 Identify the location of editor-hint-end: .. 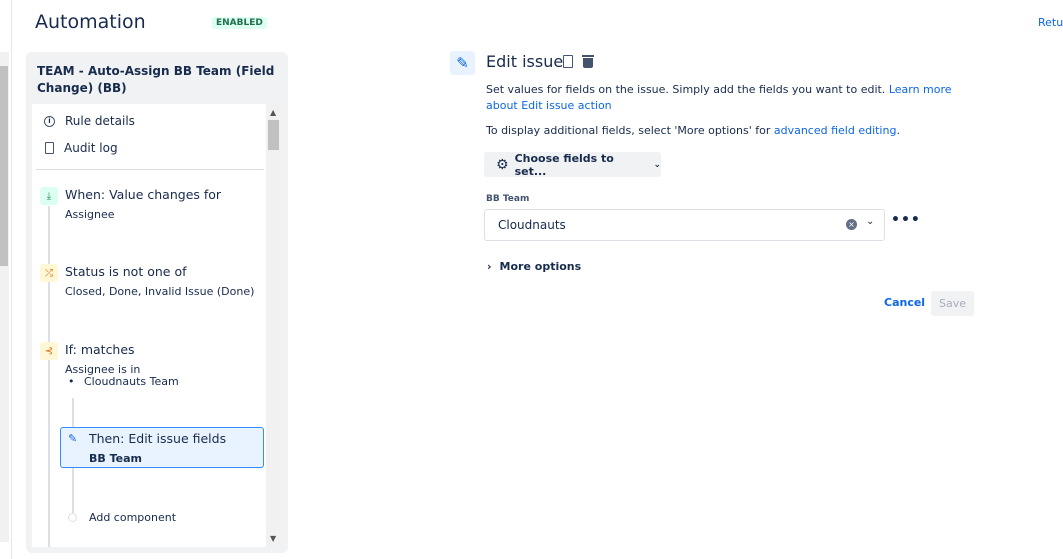
(898, 130).